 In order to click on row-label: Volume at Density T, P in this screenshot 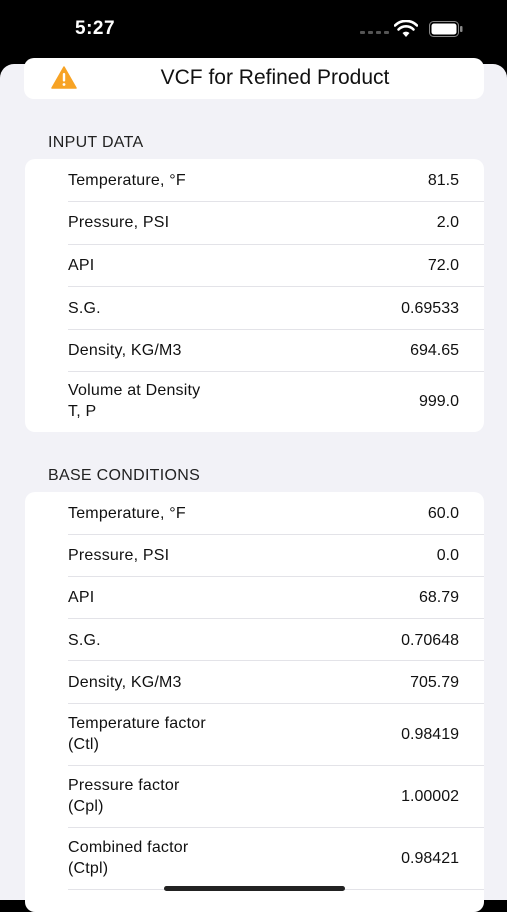, I will do `click(134, 401)`.